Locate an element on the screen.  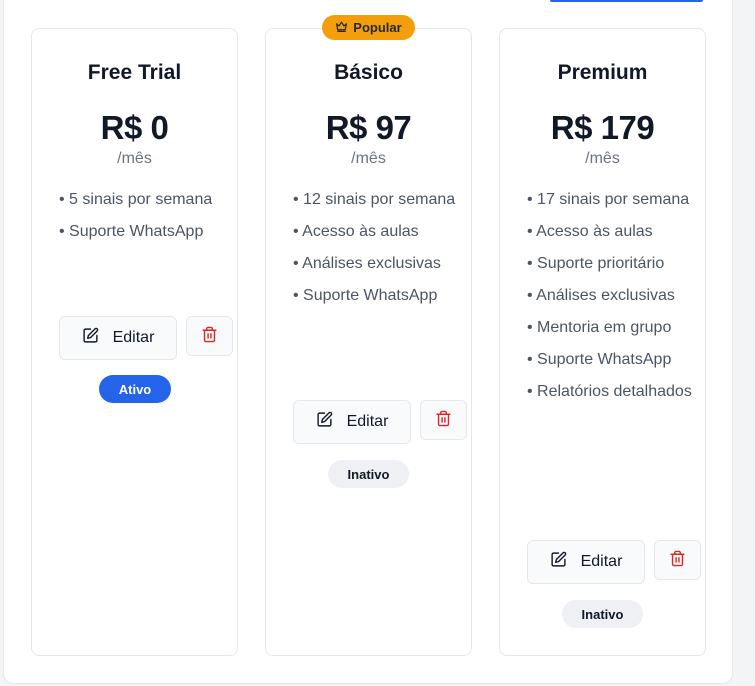
plan-price: R$ 179 is located at coordinates (602, 127).